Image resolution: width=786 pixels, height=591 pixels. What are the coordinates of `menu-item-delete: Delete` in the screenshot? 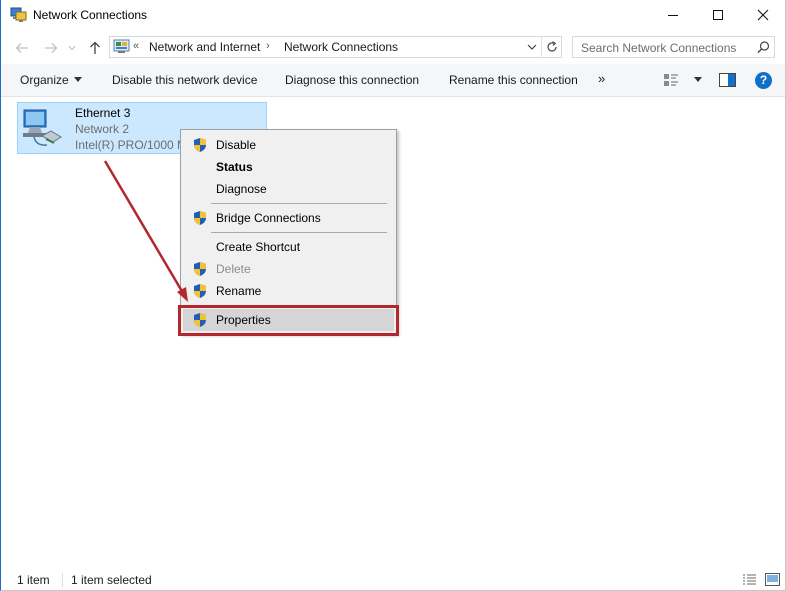 It's located at (288, 269).